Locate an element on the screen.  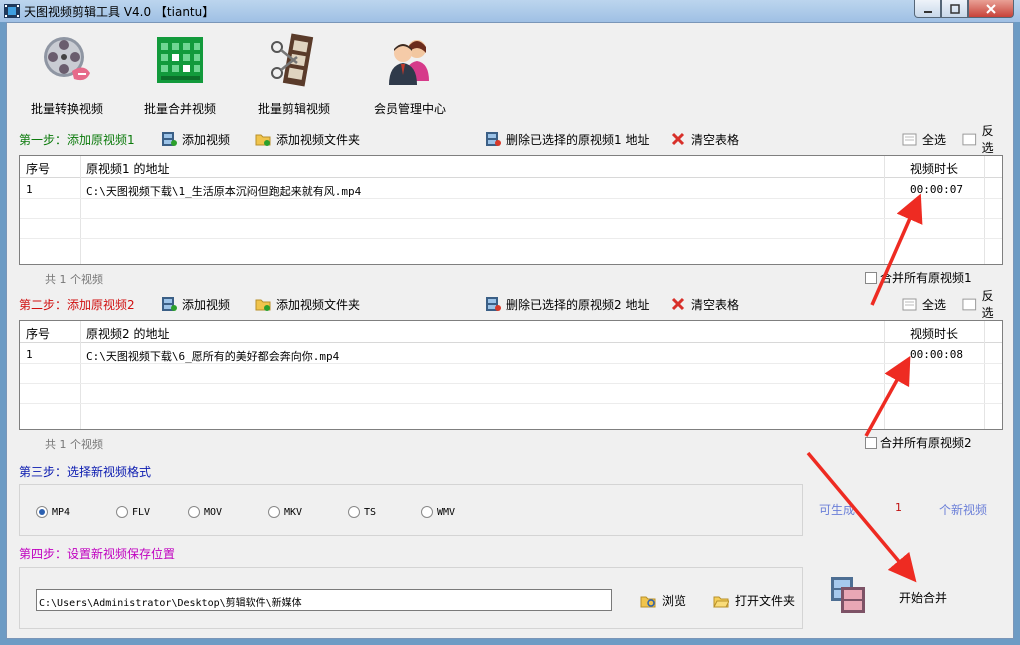
format-group: MP4 FLV MOV MKV TS WMV is located at coordinates (411, 510).